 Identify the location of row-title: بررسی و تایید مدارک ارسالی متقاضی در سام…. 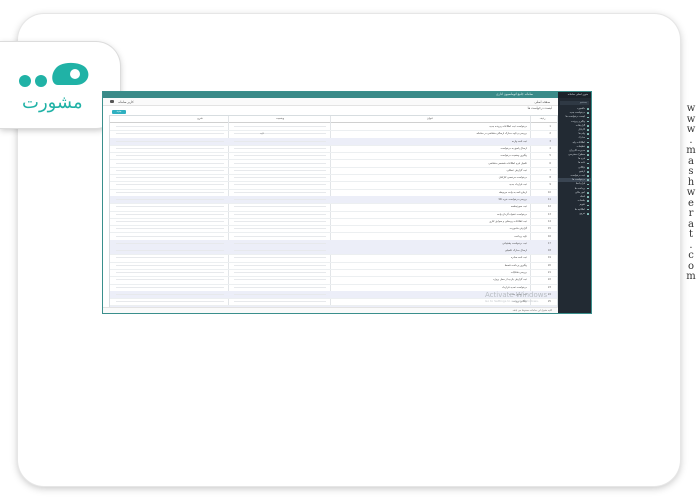
(502, 134).